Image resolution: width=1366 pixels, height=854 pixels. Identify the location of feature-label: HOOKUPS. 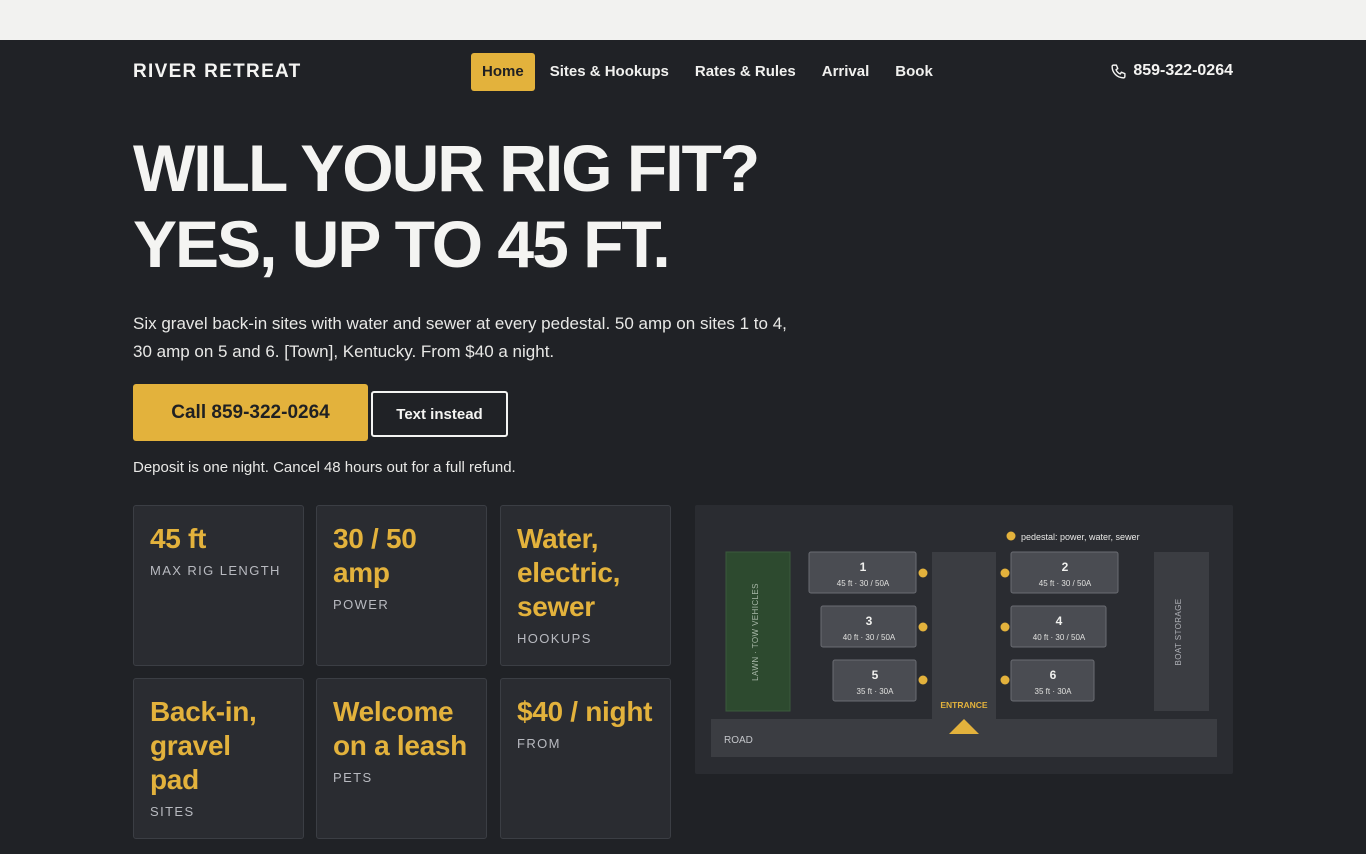
(554, 638).